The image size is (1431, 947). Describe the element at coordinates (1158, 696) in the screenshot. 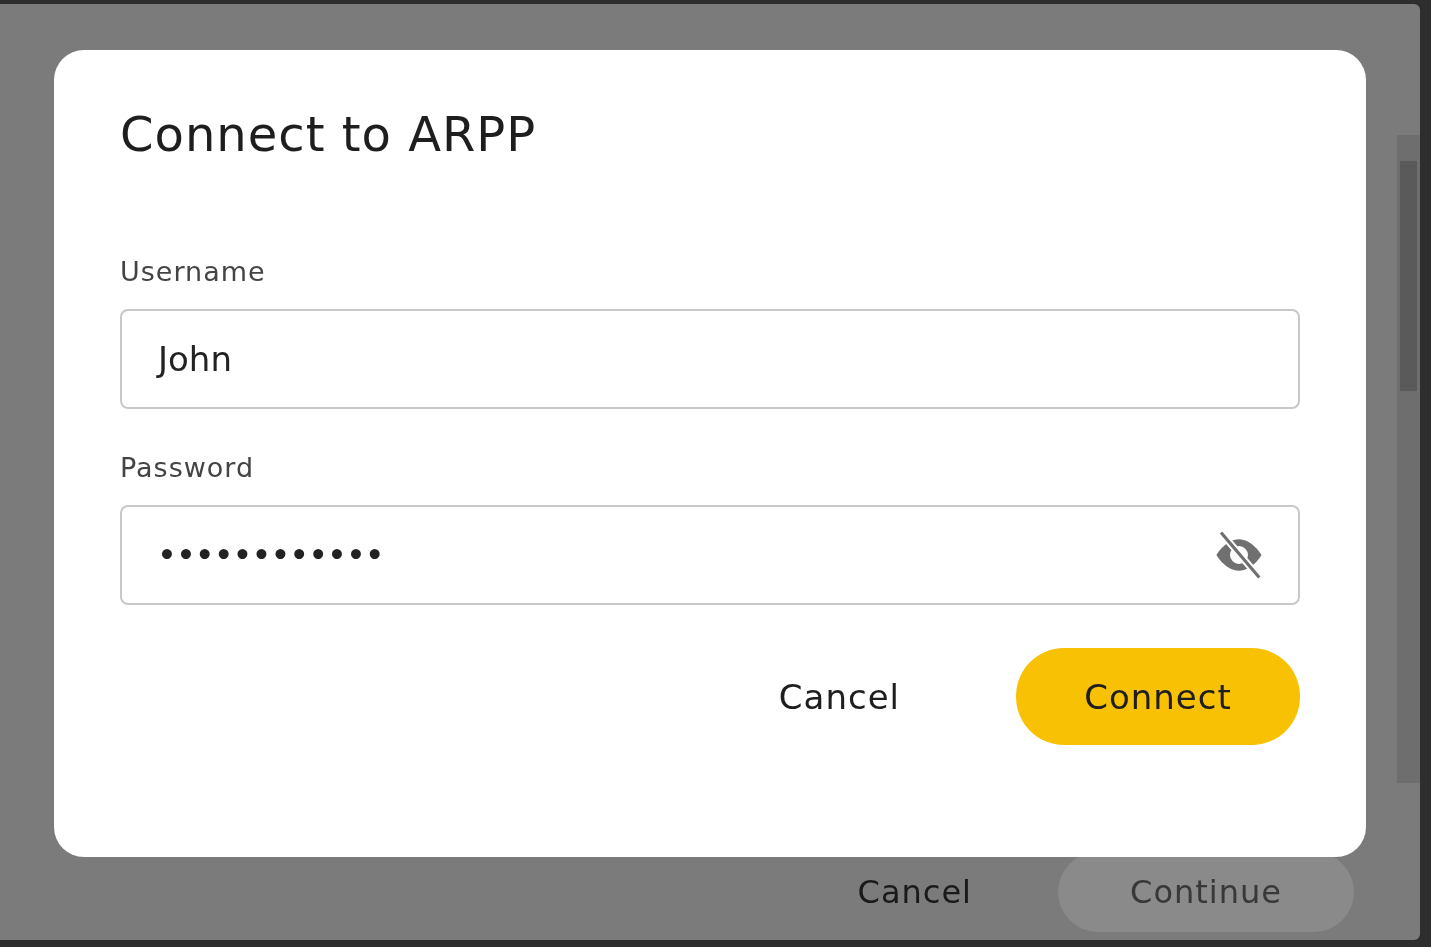

I see `connect-button: Connect` at that location.